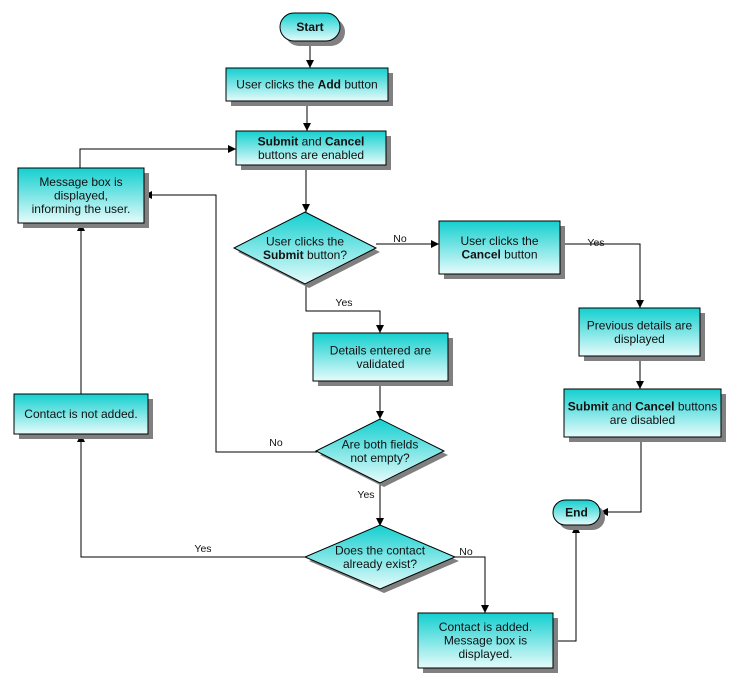 This screenshot has width=741, height=685. I want to click on node-validated: Details entered arevalidated, so click(382, 359).